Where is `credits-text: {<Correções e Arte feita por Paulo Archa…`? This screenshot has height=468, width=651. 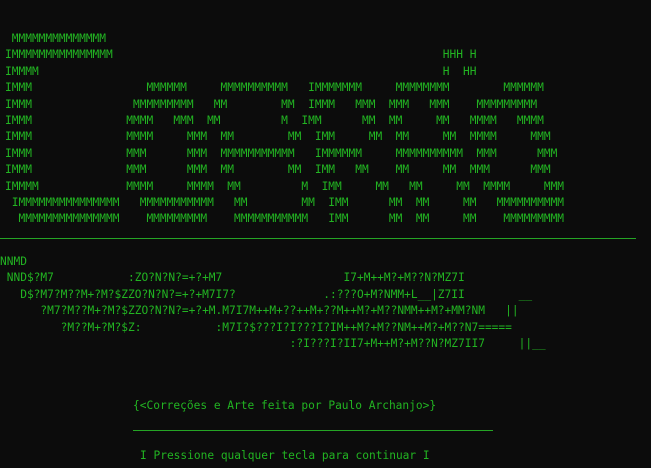
credits-text: {<Correções e Arte feita por Paulo Archa… is located at coordinates (285, 405).